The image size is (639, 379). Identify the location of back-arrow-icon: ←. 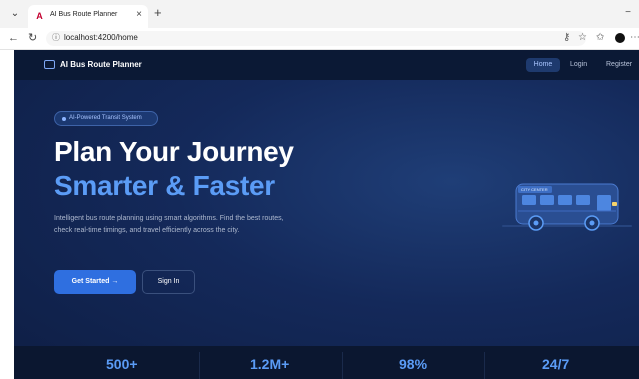
(13, 38).